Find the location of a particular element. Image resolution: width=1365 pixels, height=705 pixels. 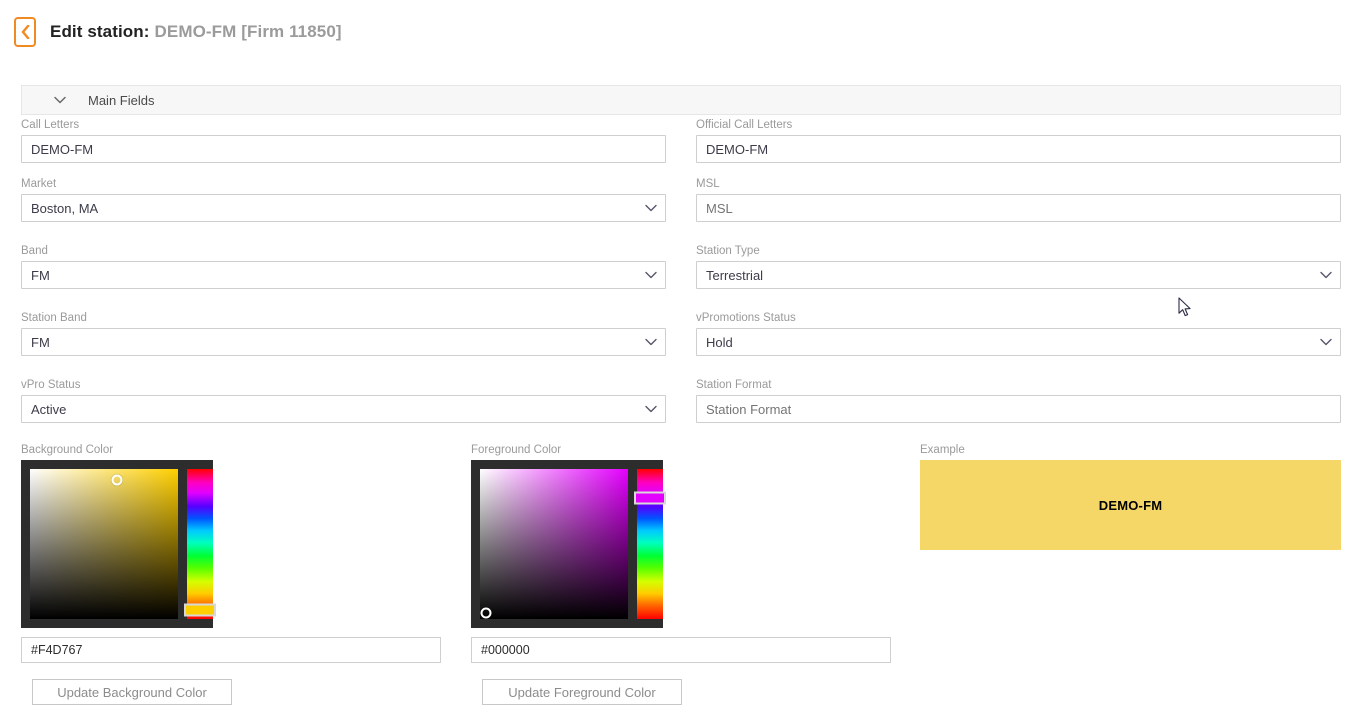

official-call-letters-input is located at coordinates (1018, 149).